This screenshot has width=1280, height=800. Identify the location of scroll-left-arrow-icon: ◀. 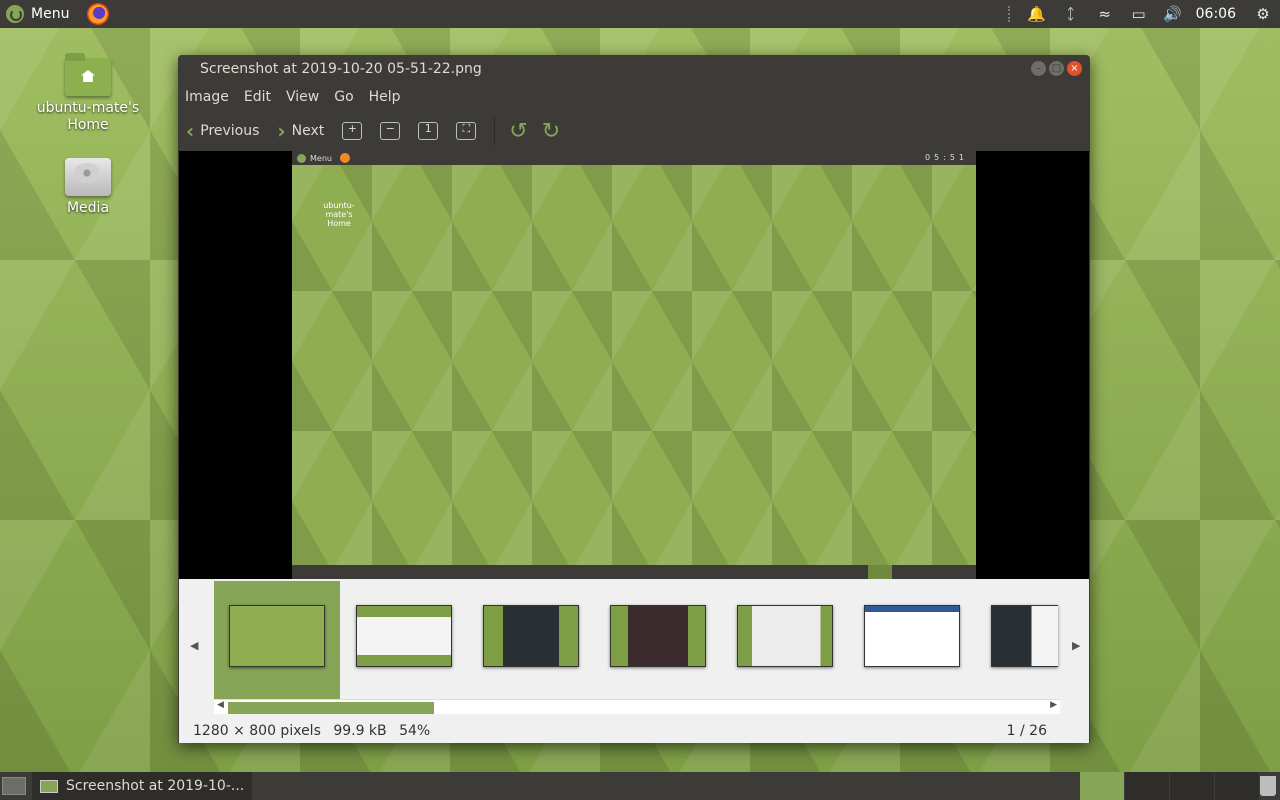
(220, 705).